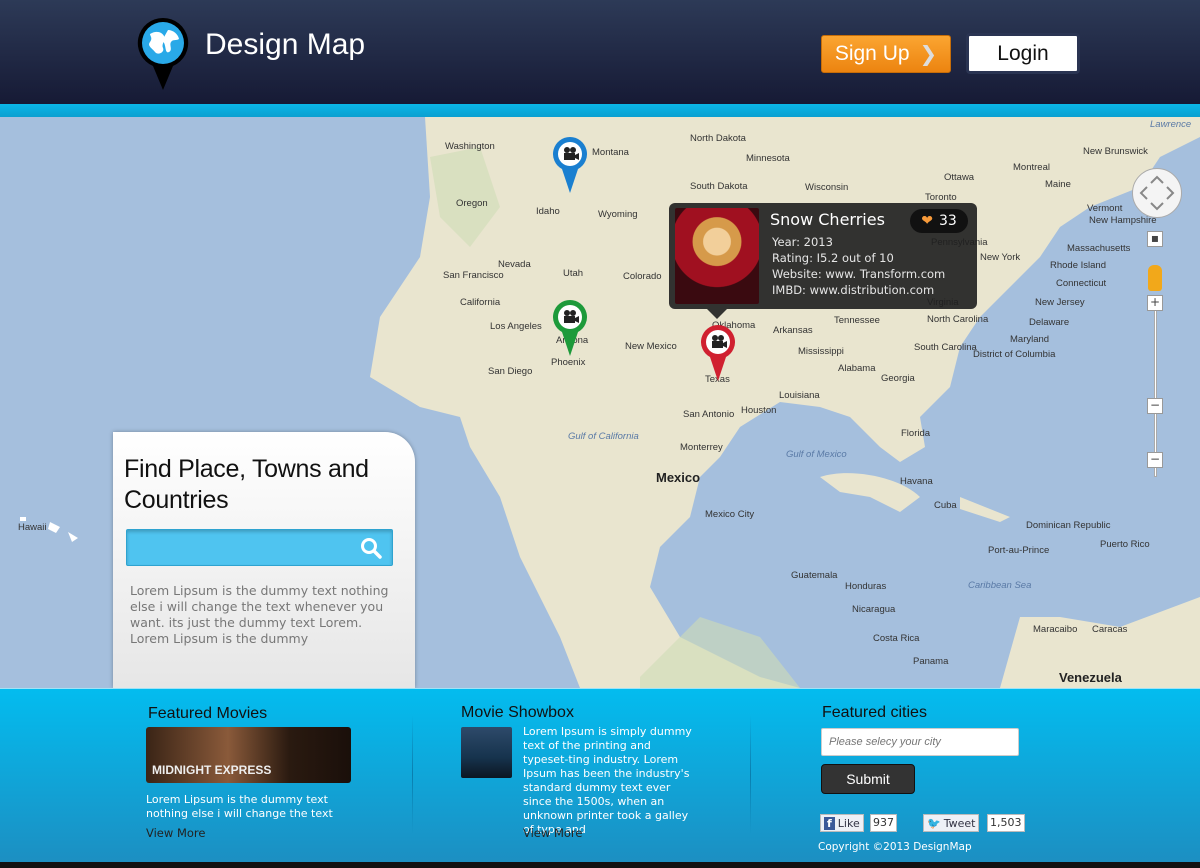 The height and width of the screenshot is (868, 1200). I want to click on tweet-count: 1,503, so click(1006, 823).